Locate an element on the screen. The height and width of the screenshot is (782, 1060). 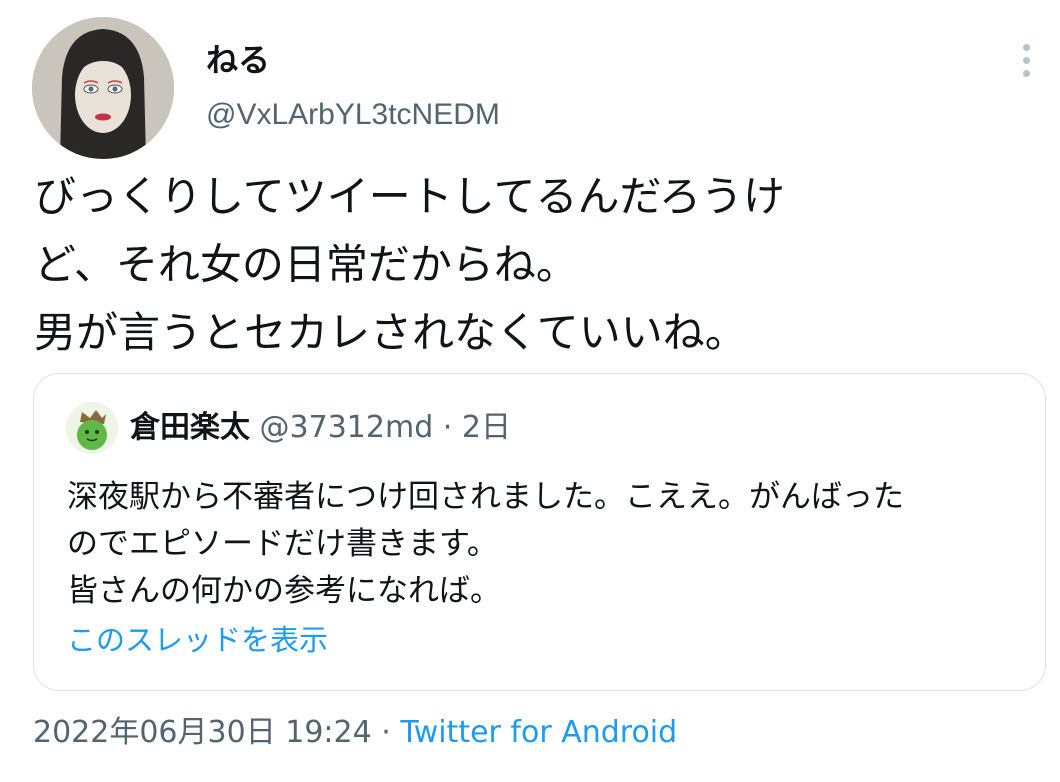
portrait-drawing-icon is located at coordinates (103, 88).